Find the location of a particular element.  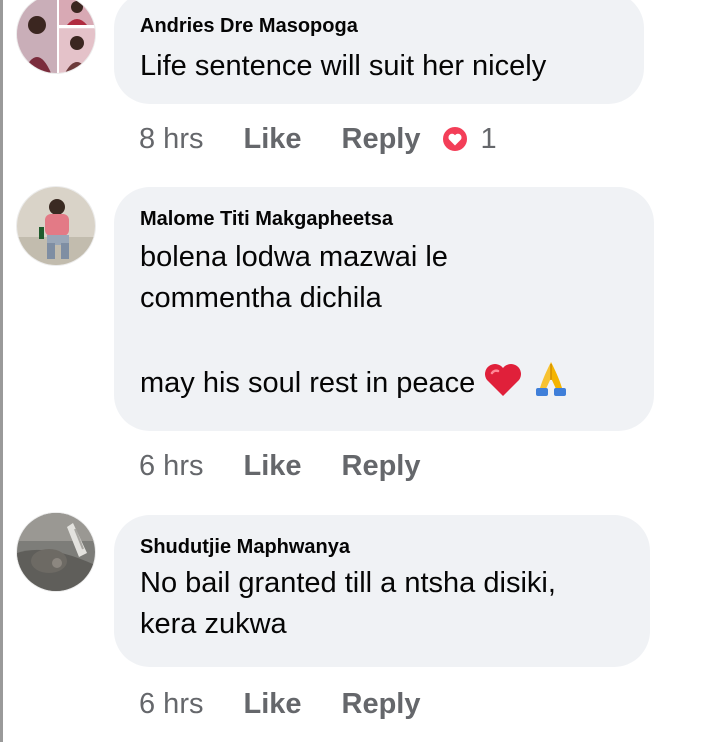

comment-text: Life sentence will suit her nicely is located at coordinates (343, 66).